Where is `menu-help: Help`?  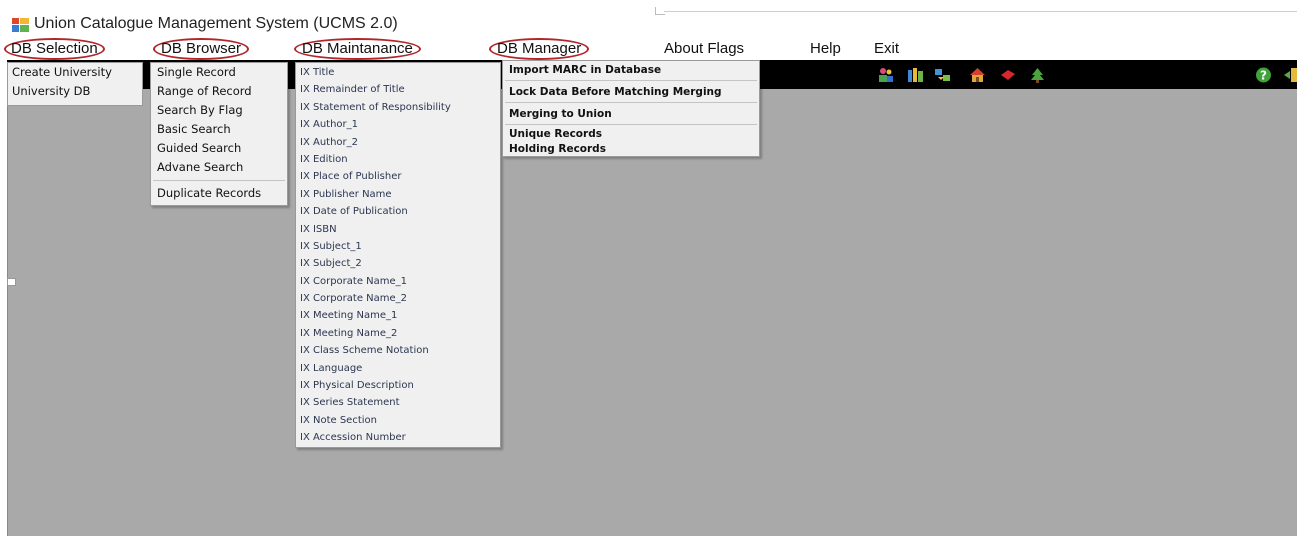 menu-help: Help is located at coordinates (825, 49).